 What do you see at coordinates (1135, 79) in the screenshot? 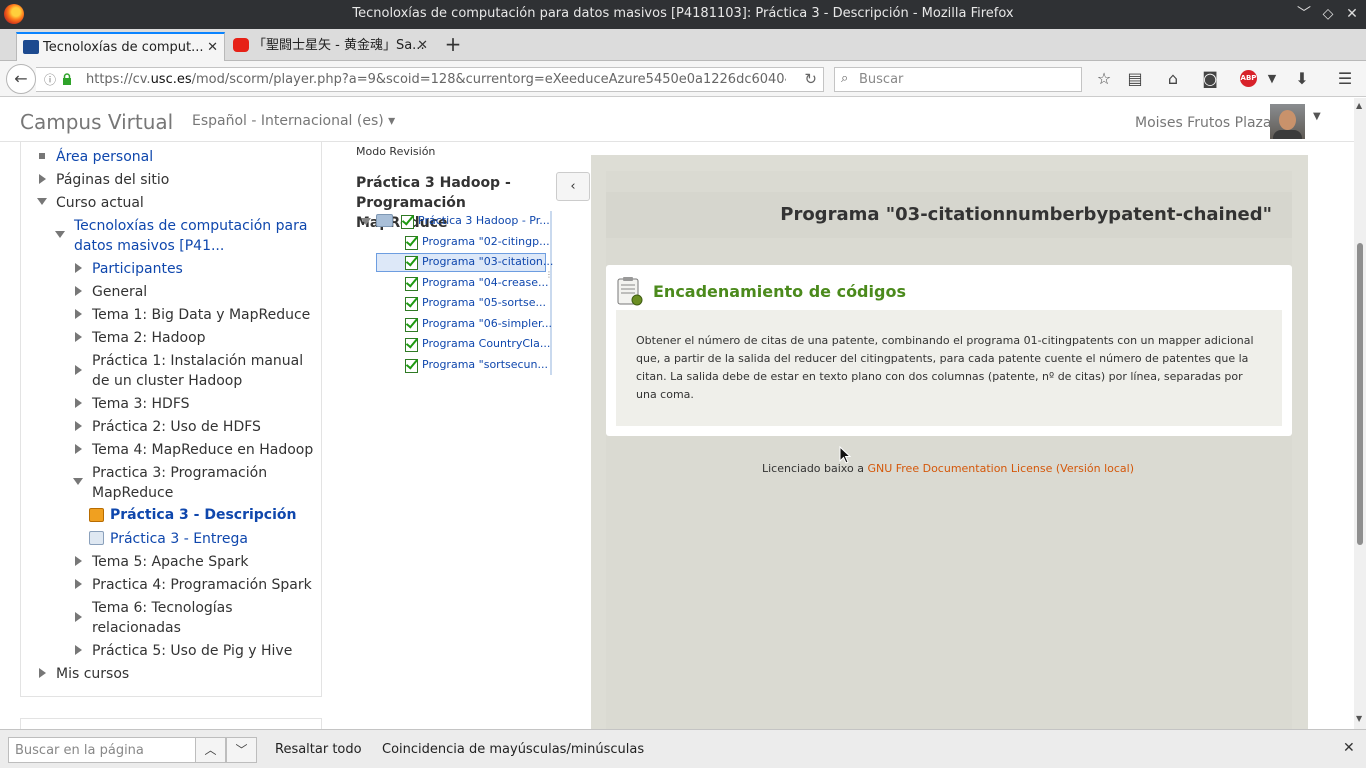
I see `reading-list-icon: ▤` at bounding box center [1135, 79].